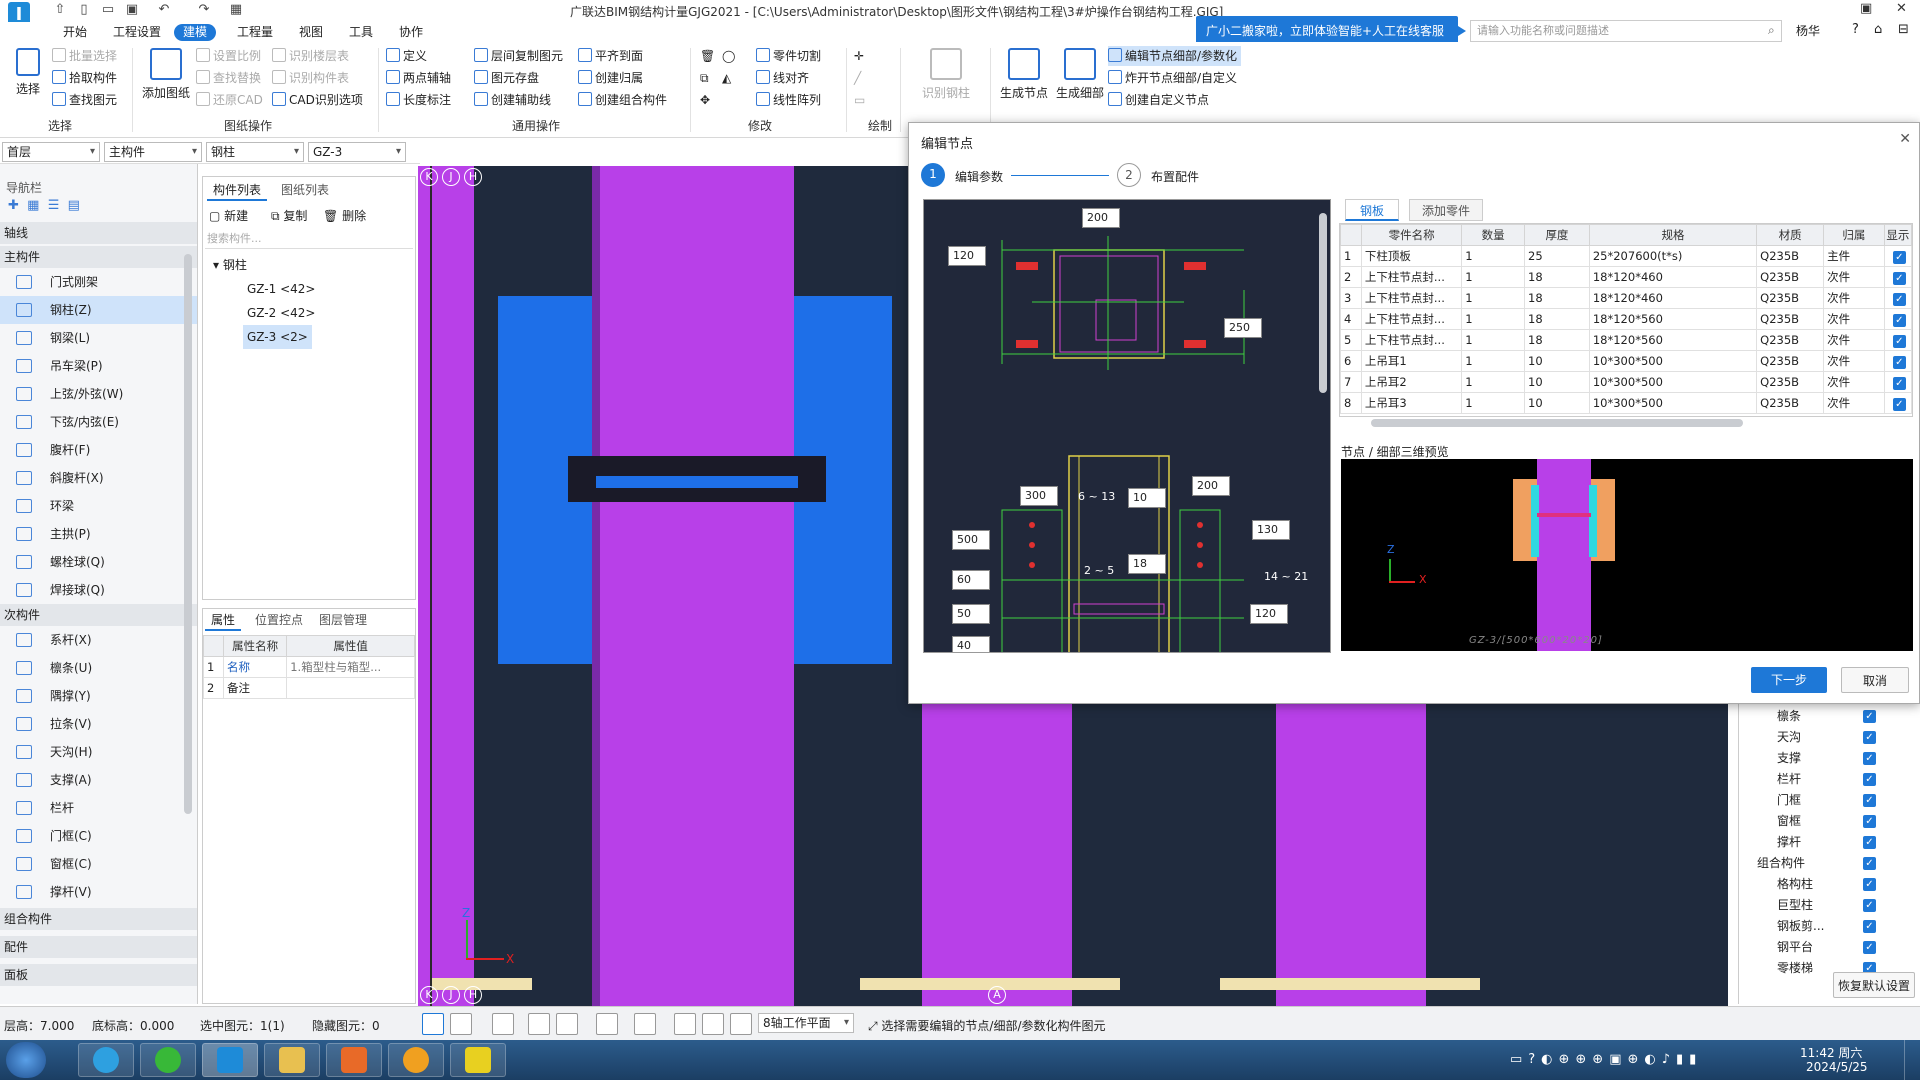  What do you see at coordinates (98, 864) in the screenshot?
I see `nav-item: 窗框(C)` at bounding box center [98, 864].